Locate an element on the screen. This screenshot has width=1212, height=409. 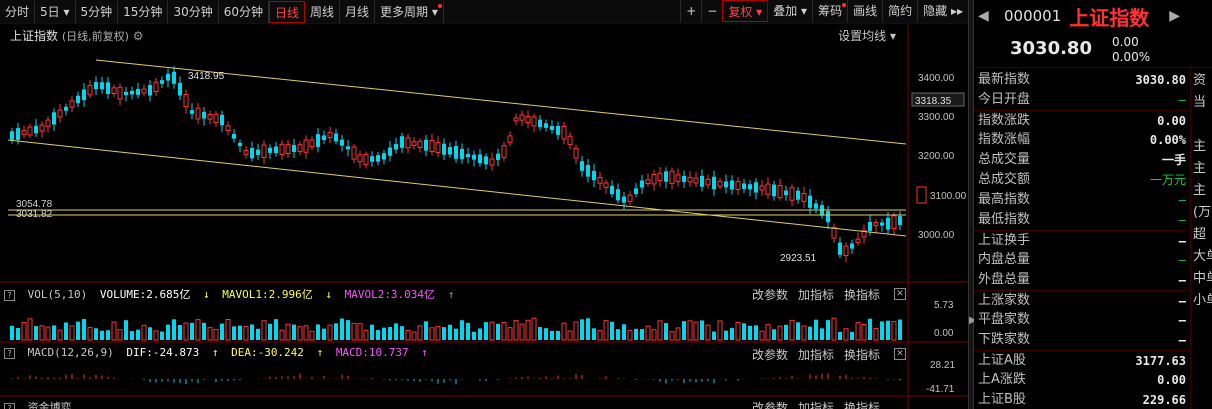
double-chevron-right-icon: ▸▸ is located at coordinates (956, 11).